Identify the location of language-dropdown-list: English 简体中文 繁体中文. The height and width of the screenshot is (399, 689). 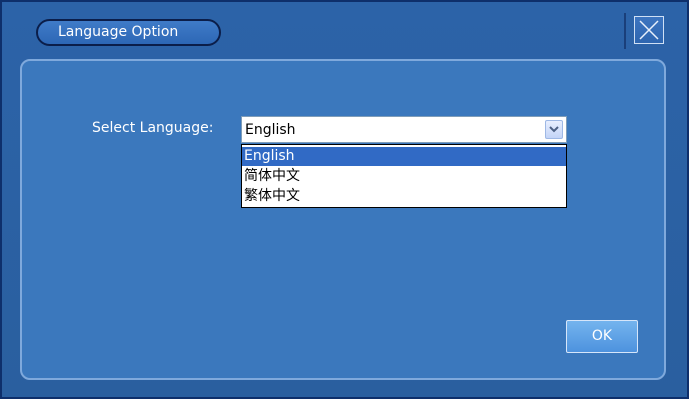
(404, 176).